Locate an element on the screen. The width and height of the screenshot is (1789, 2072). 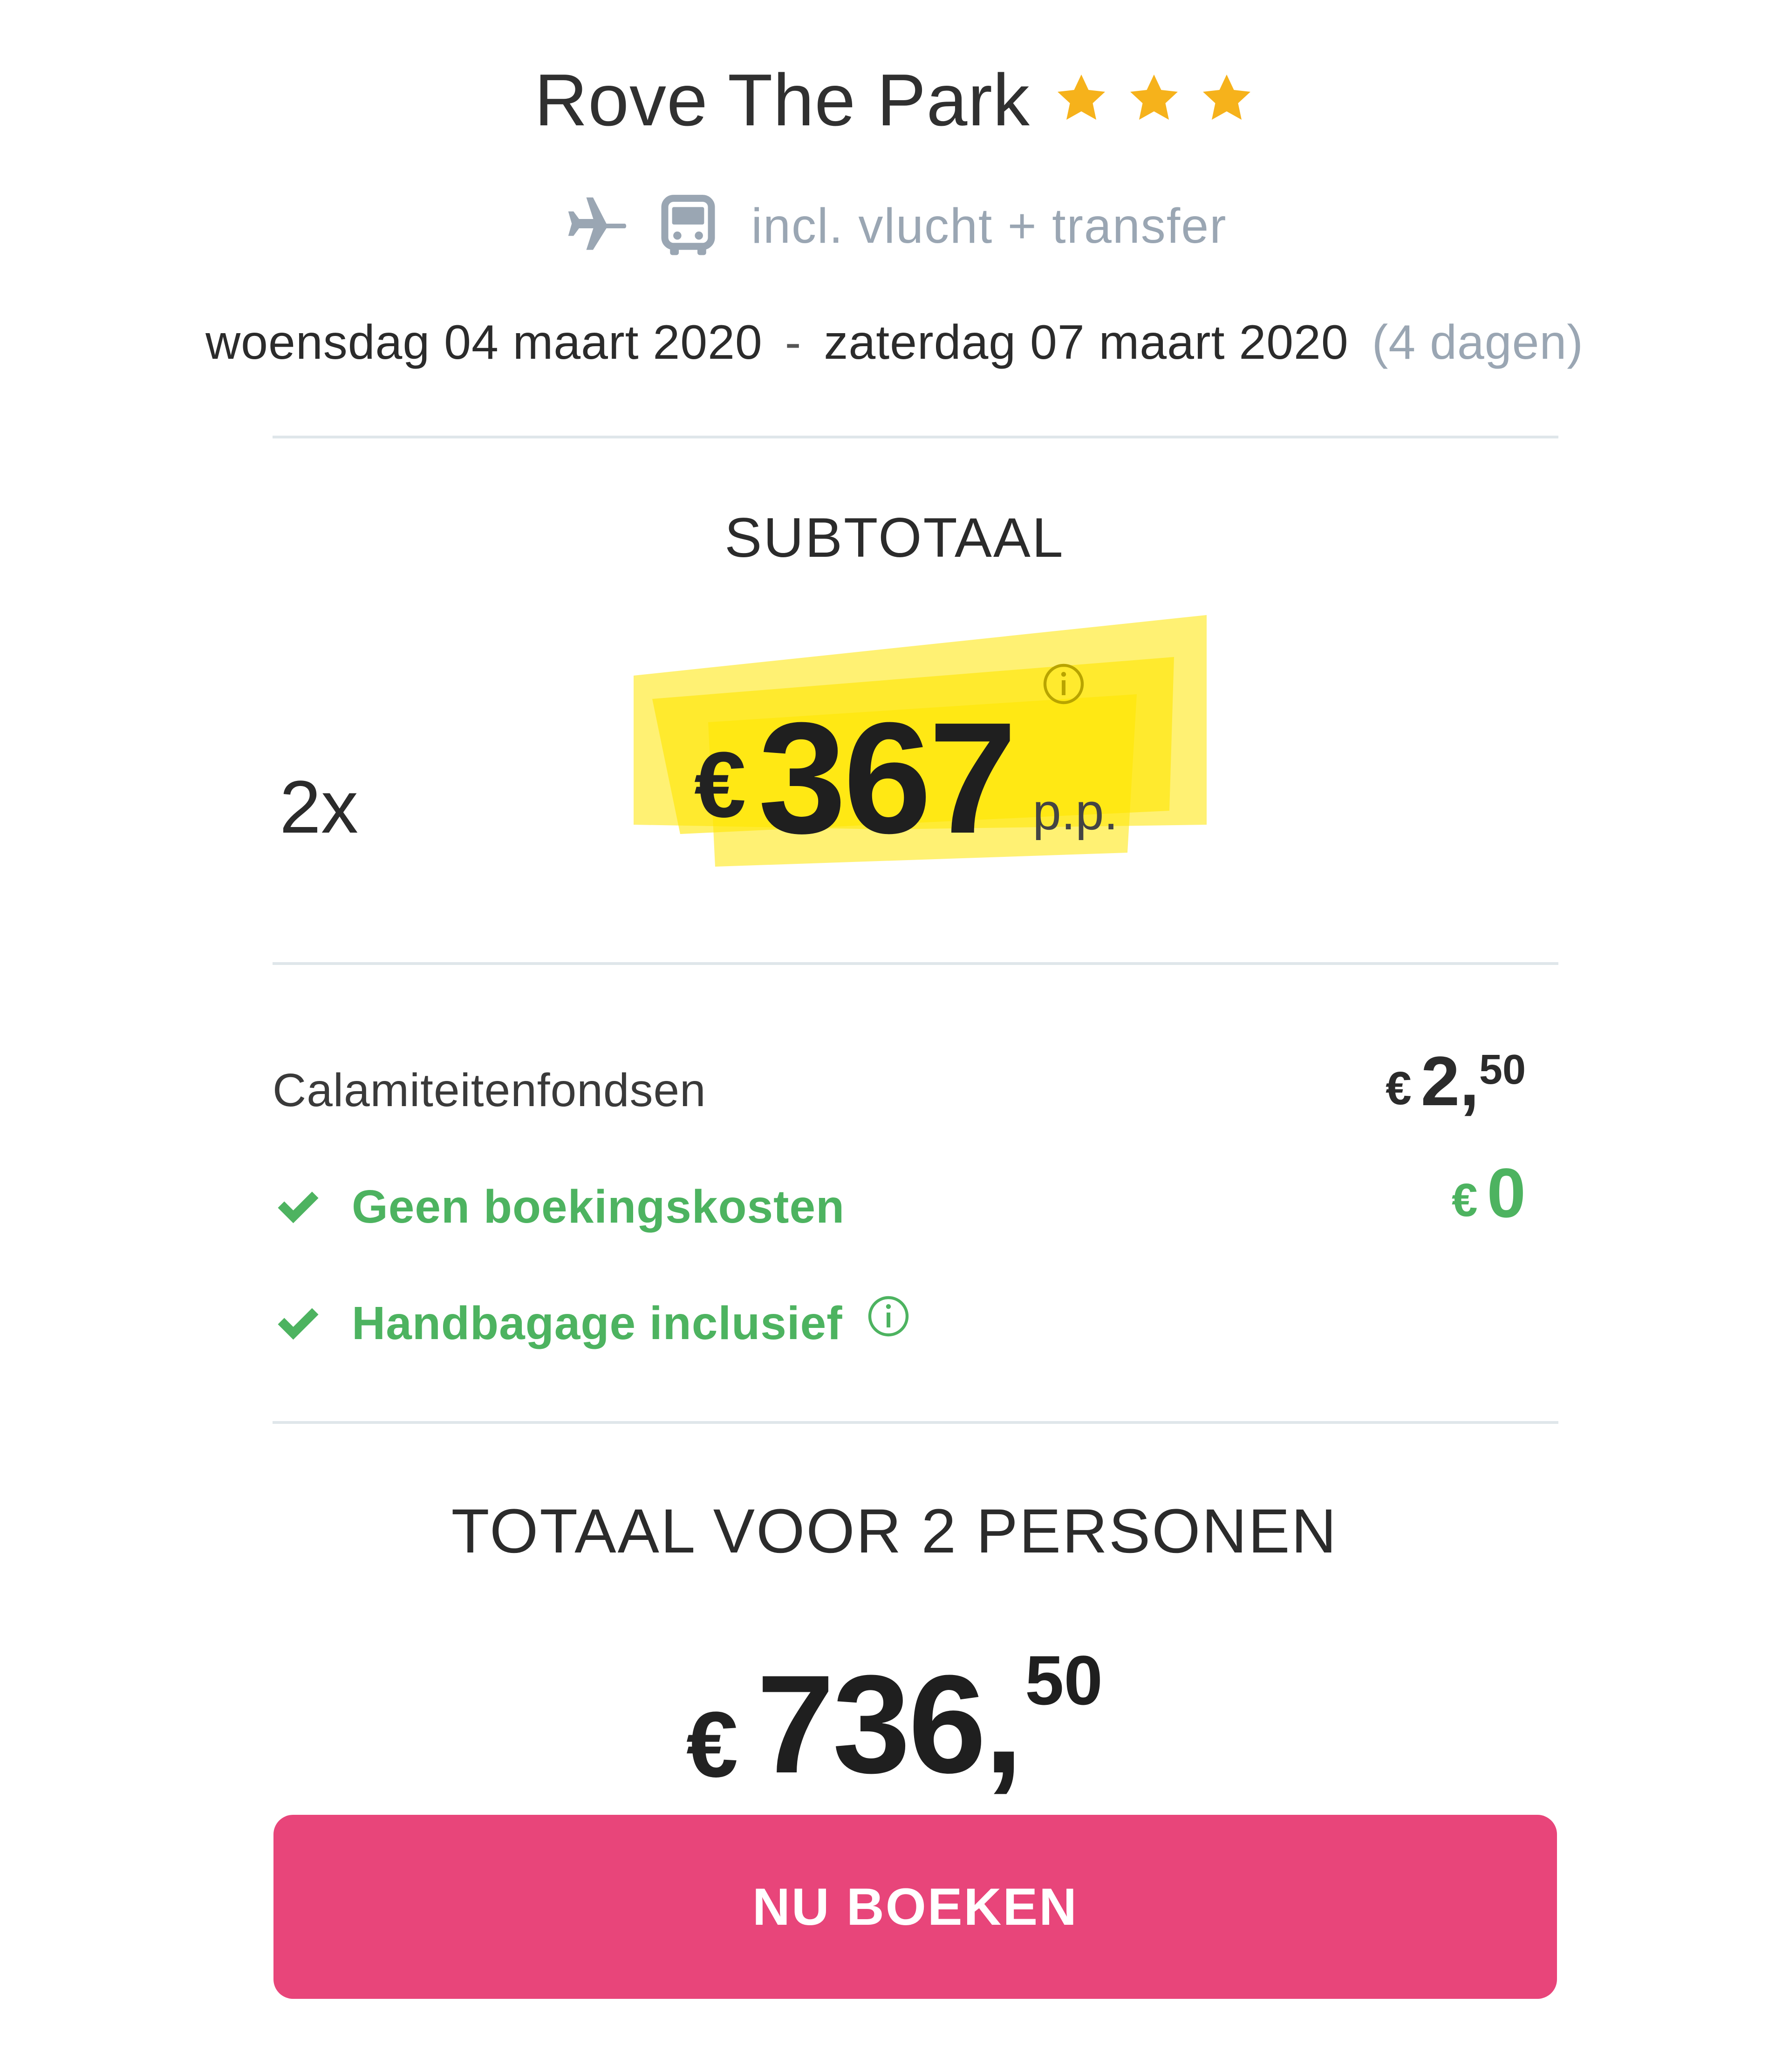
price-amount: 367 is located at coordinates (887, 778).